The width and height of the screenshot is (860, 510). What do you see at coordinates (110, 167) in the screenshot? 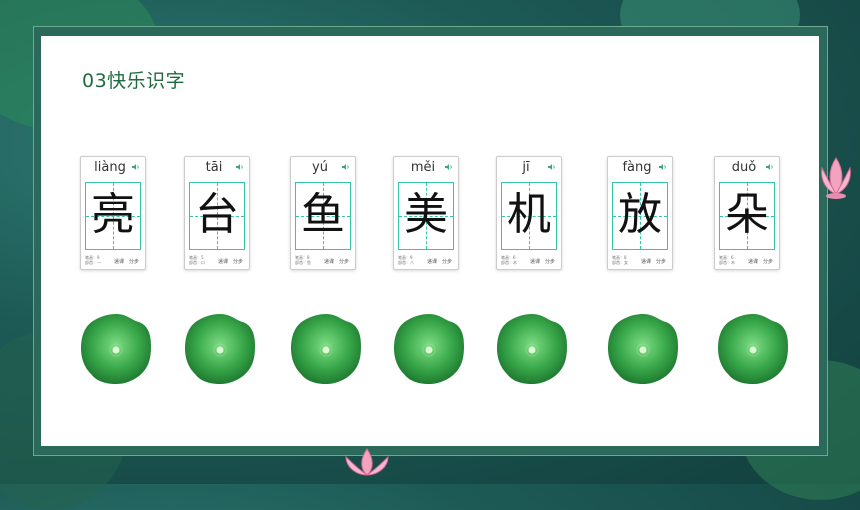
I see `pinyin-label: liàng` at bounding box center [110, 167].